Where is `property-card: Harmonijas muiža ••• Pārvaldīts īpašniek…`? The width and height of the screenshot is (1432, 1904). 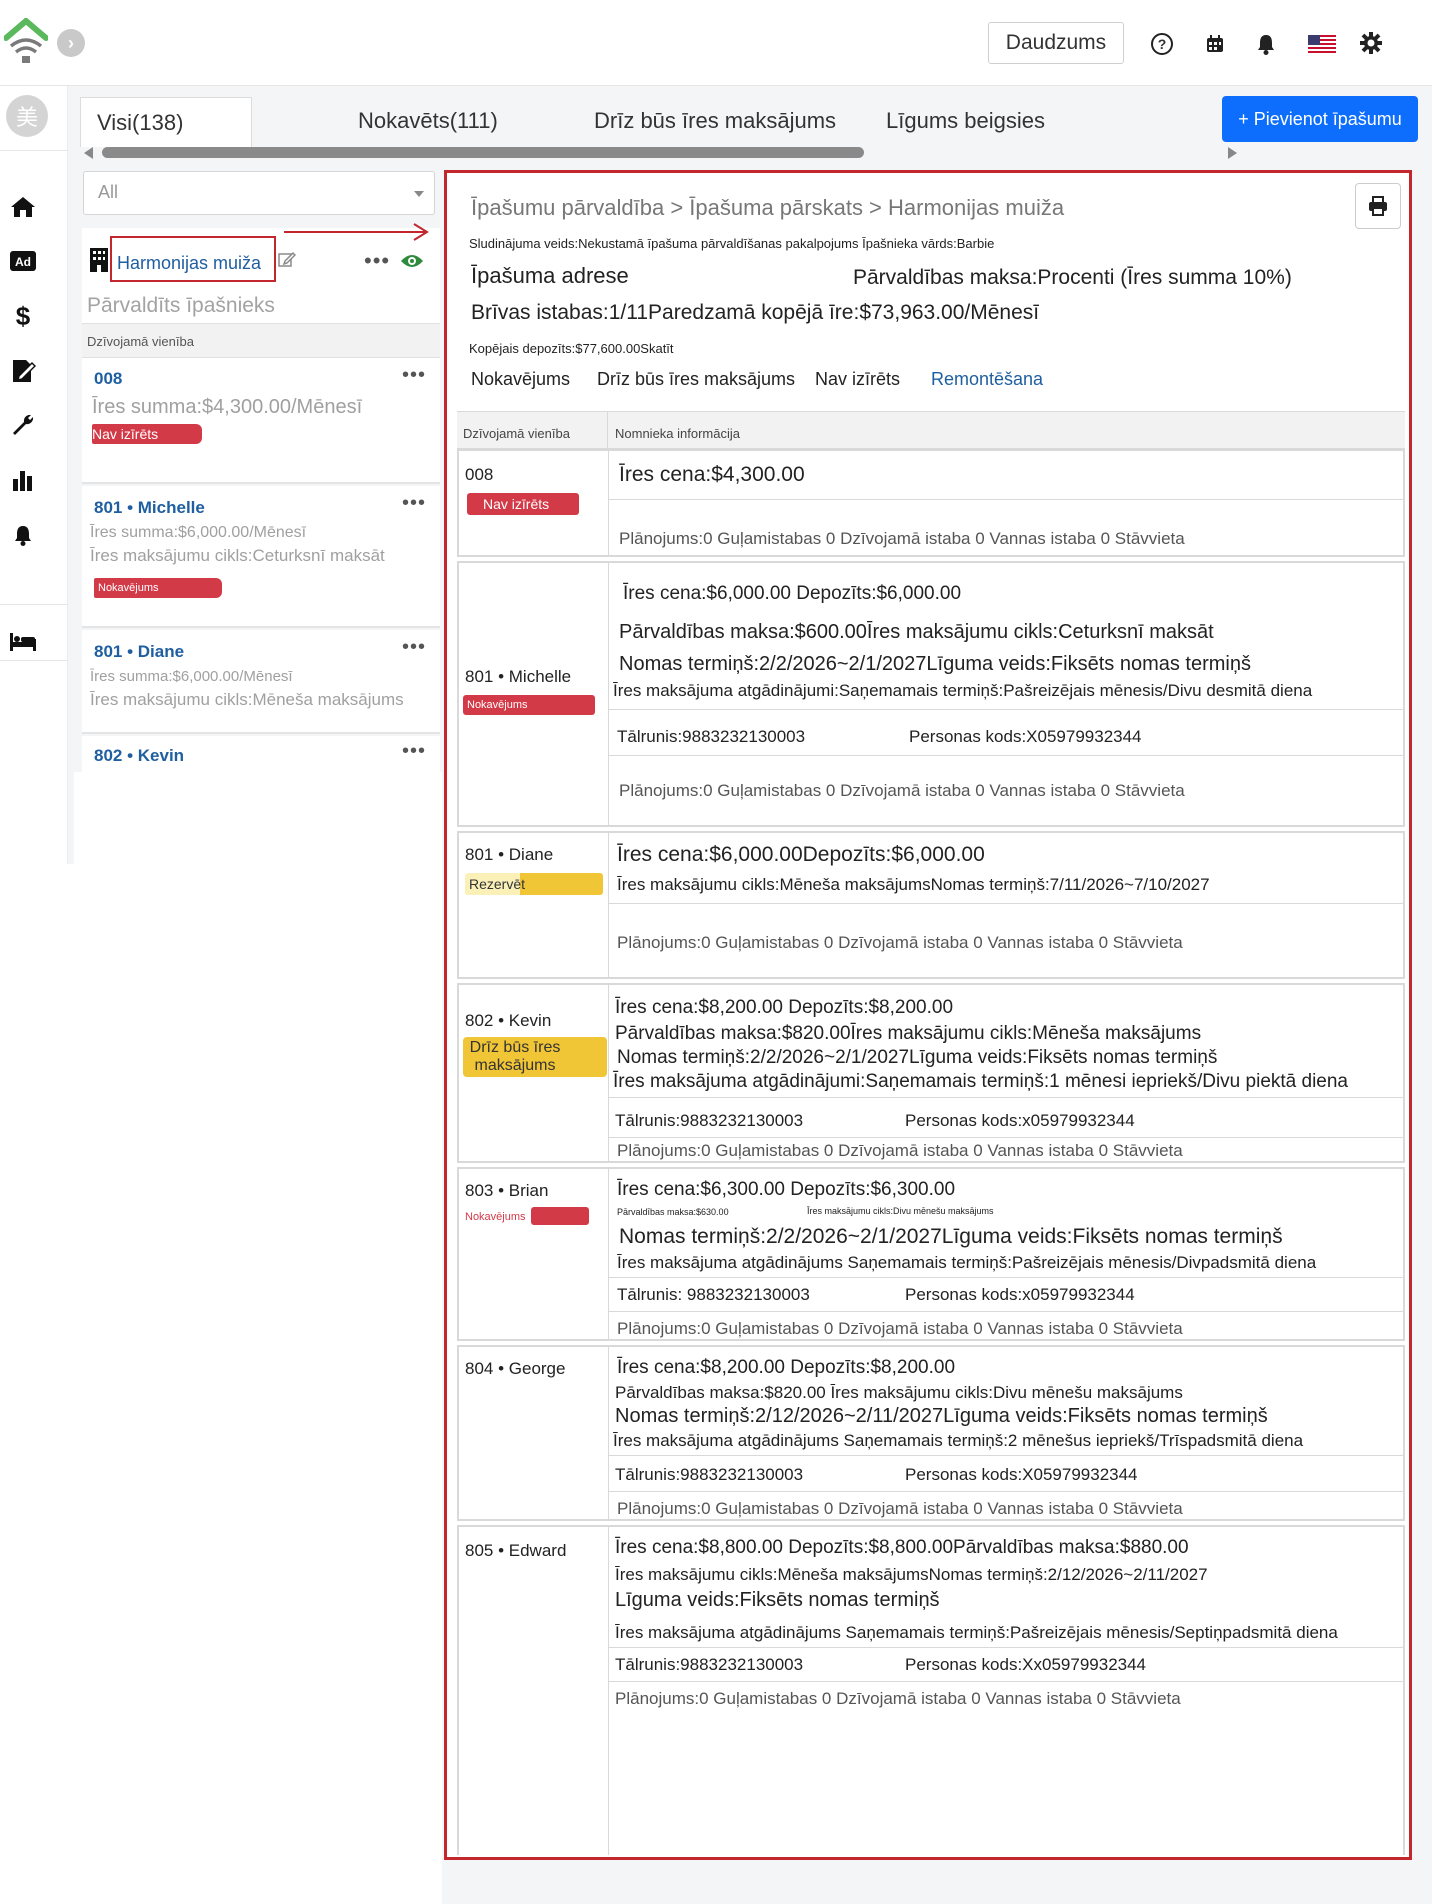
property-card: Harmonijas muiža ••• Pārvaldīts īpašniek… is located at coordinates (261, 276).